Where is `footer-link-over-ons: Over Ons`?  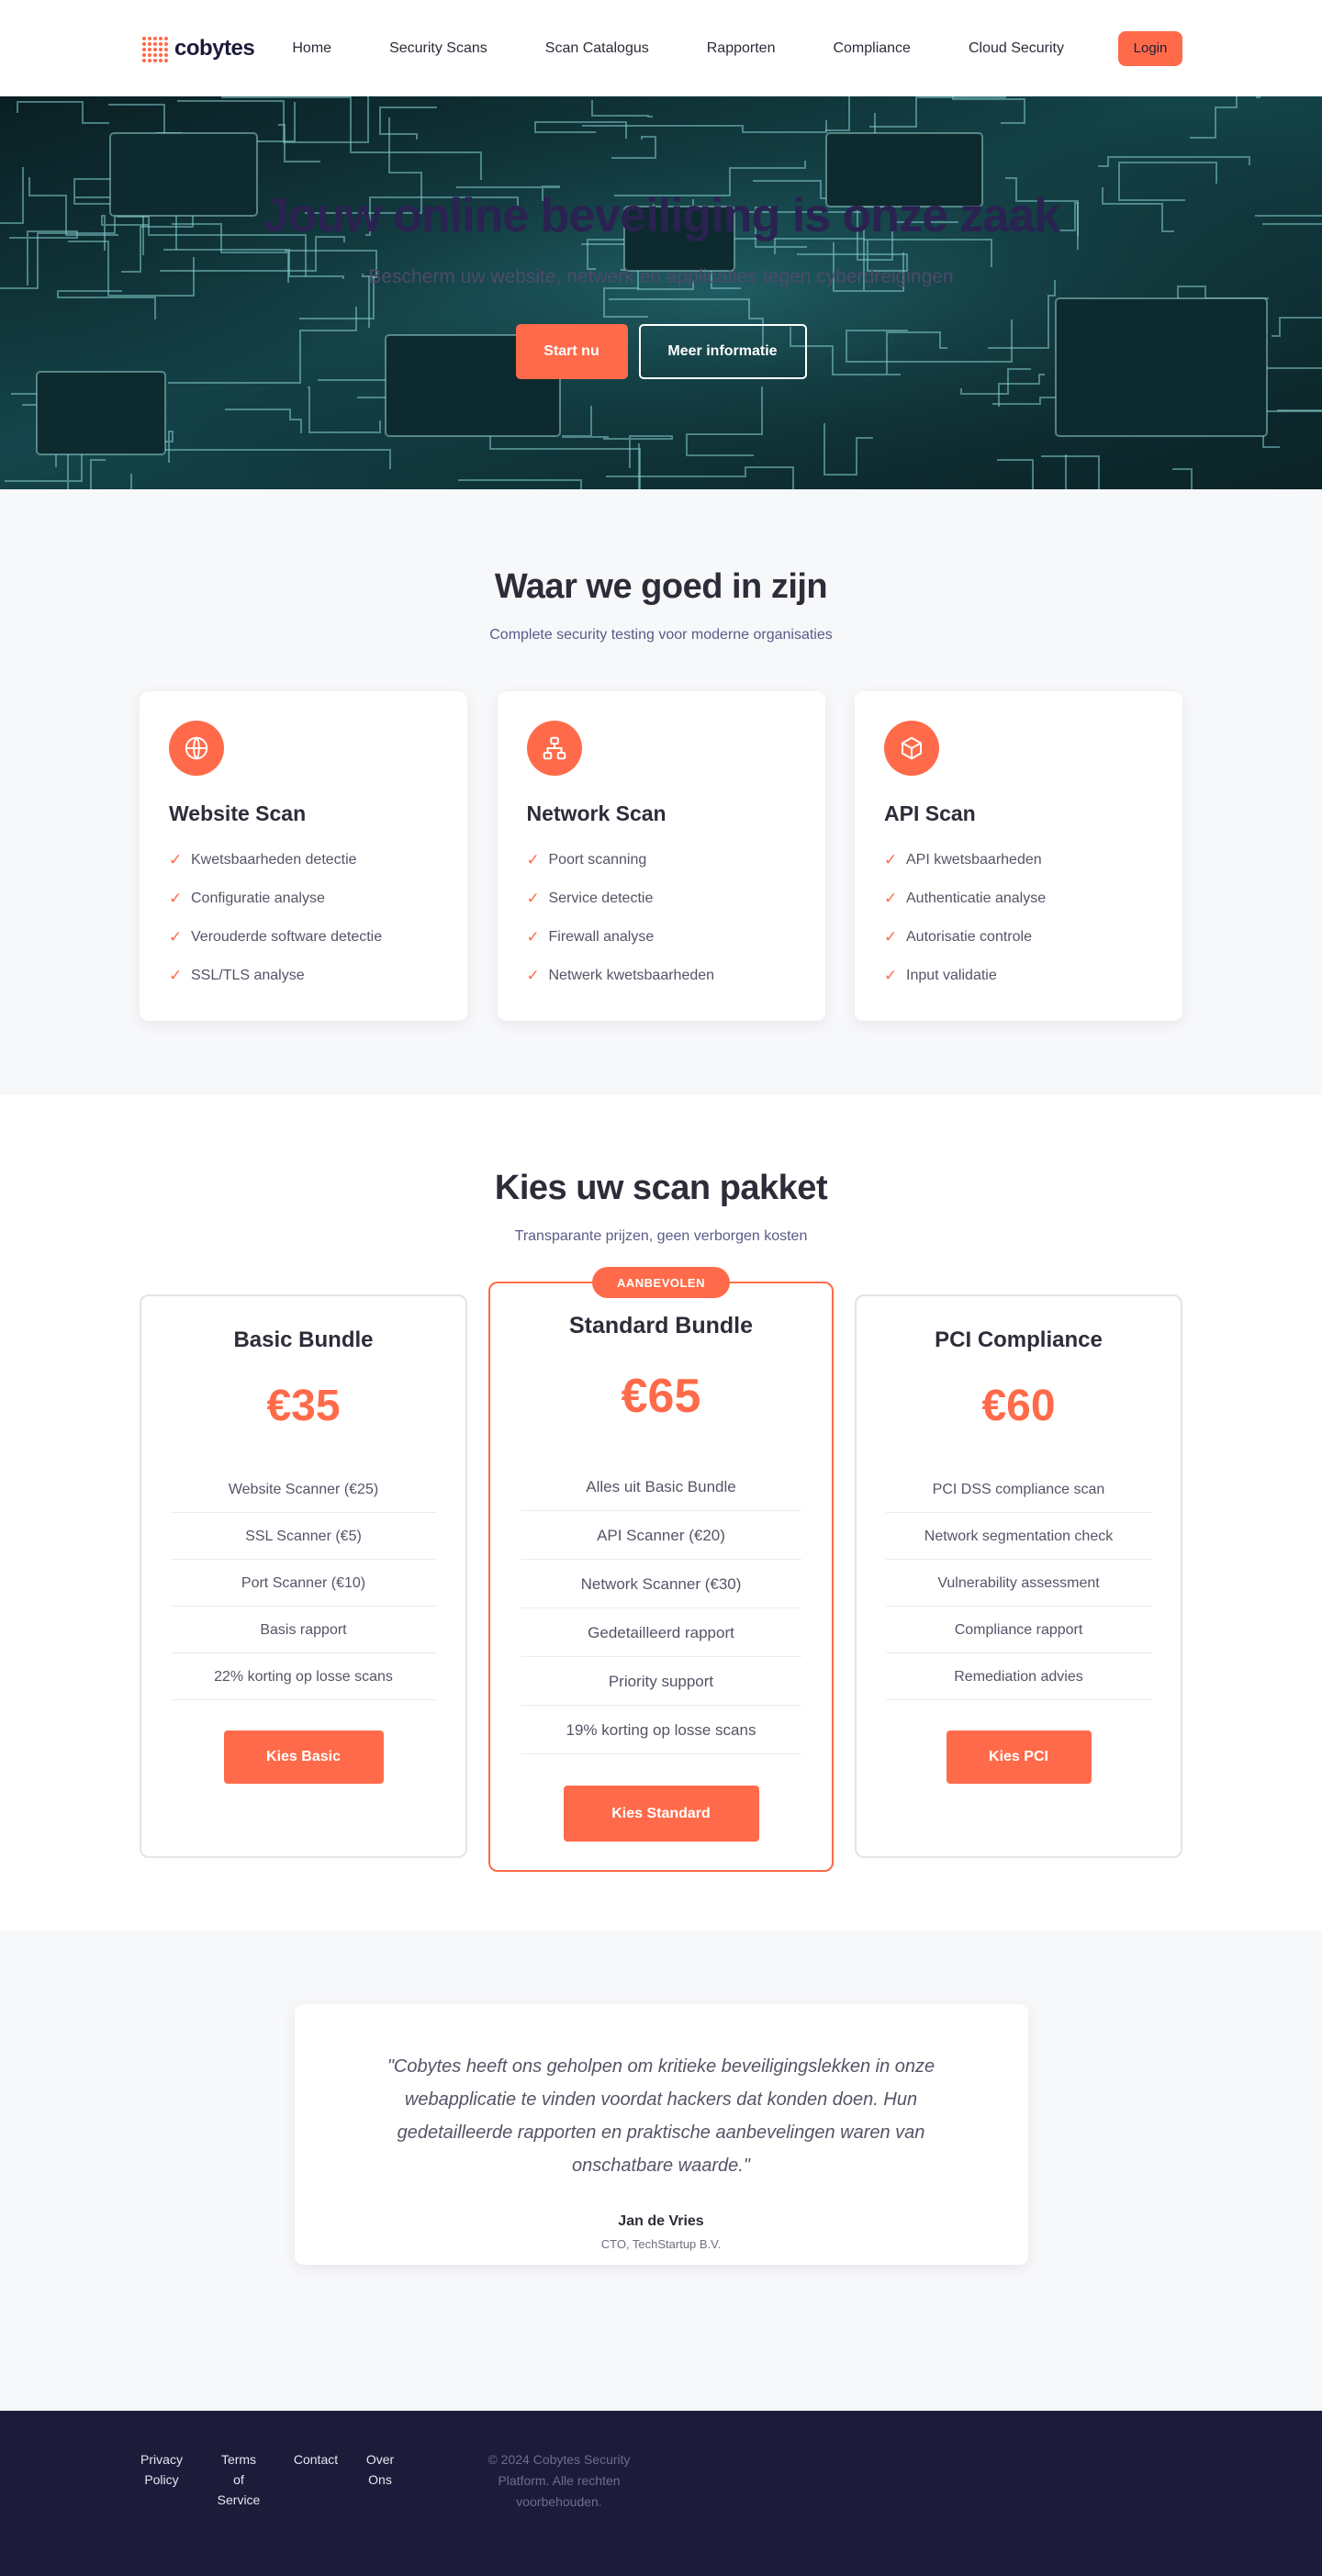
footer-link-over-ons: Over Ons is located at coordinates (380, 2469).